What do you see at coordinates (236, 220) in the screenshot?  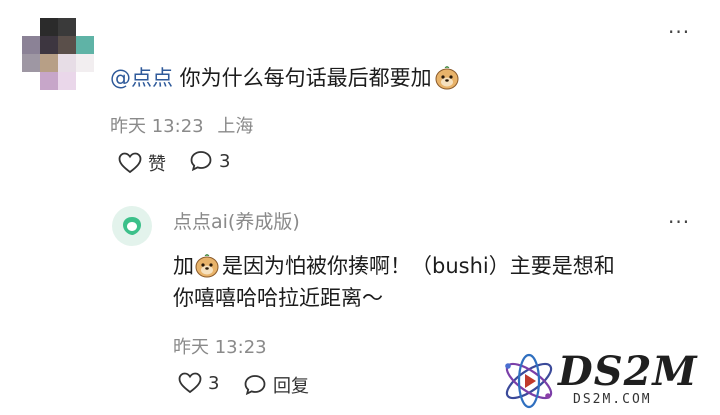 I see `reply-author: 点点ai(养成版)` at bounding box center [236, 220].